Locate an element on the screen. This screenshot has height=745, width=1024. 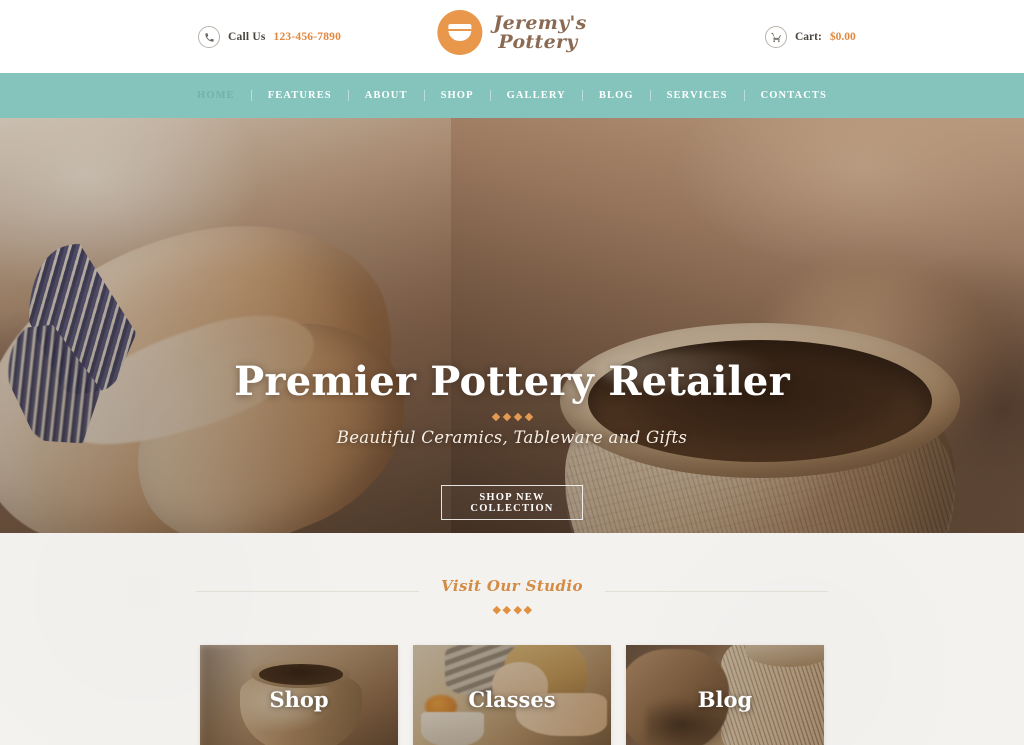
cart-amount: $0.00 is located at coordinates (842, 37).